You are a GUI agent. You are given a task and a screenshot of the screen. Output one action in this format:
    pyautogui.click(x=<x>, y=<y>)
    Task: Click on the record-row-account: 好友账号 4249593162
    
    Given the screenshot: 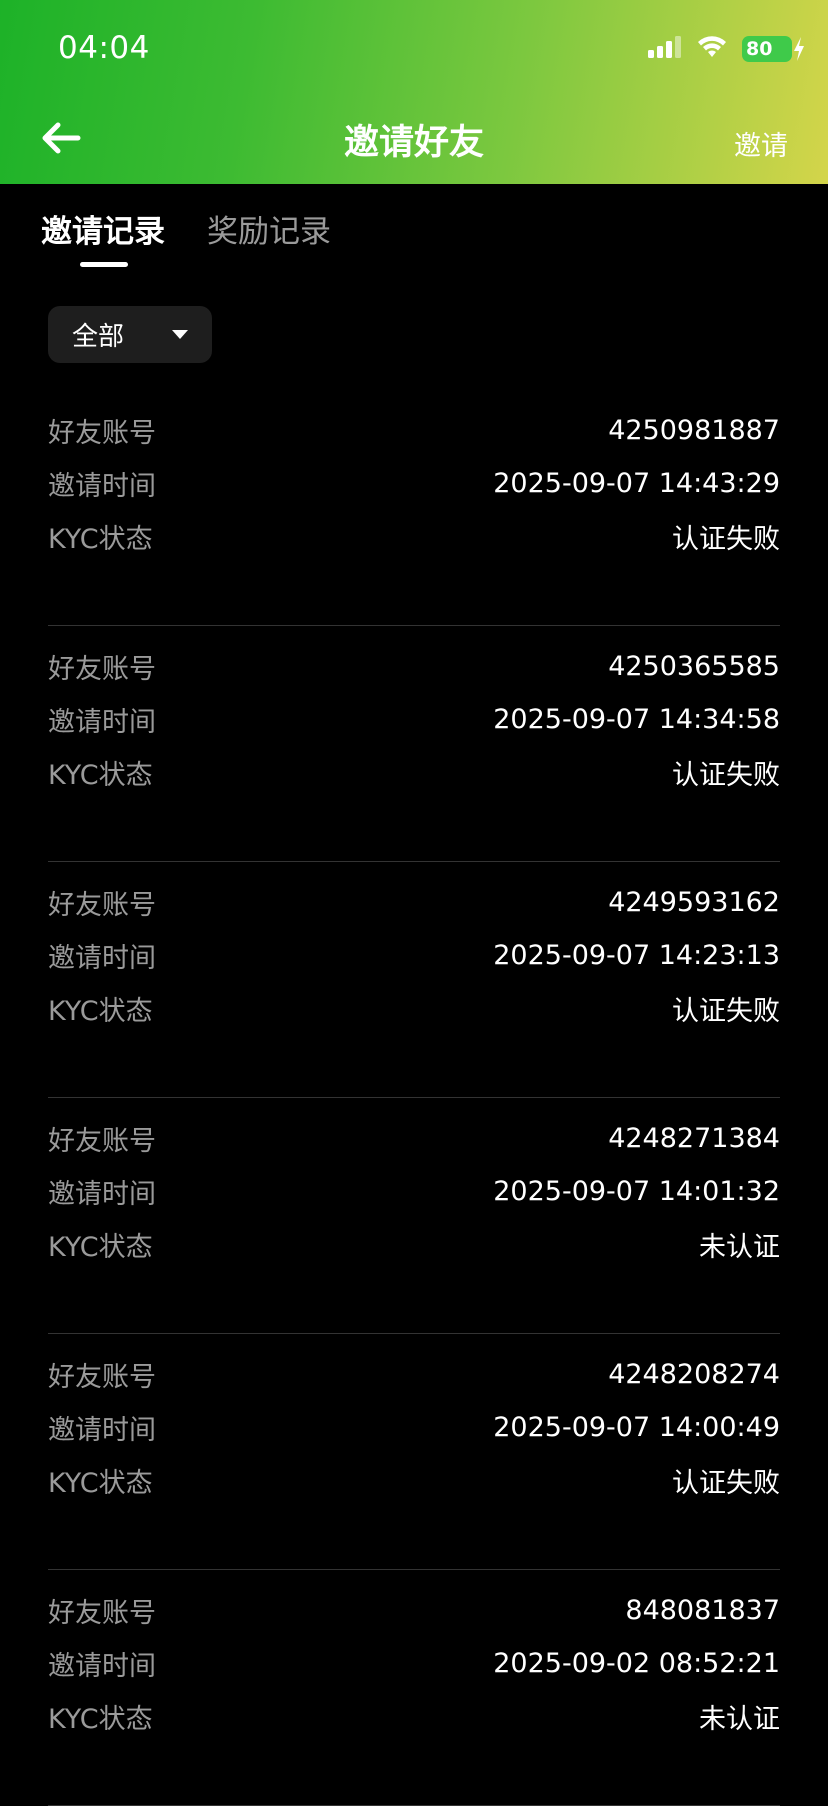 What is the action you would take?
    pyautogui.click(x=414, y=902)
    